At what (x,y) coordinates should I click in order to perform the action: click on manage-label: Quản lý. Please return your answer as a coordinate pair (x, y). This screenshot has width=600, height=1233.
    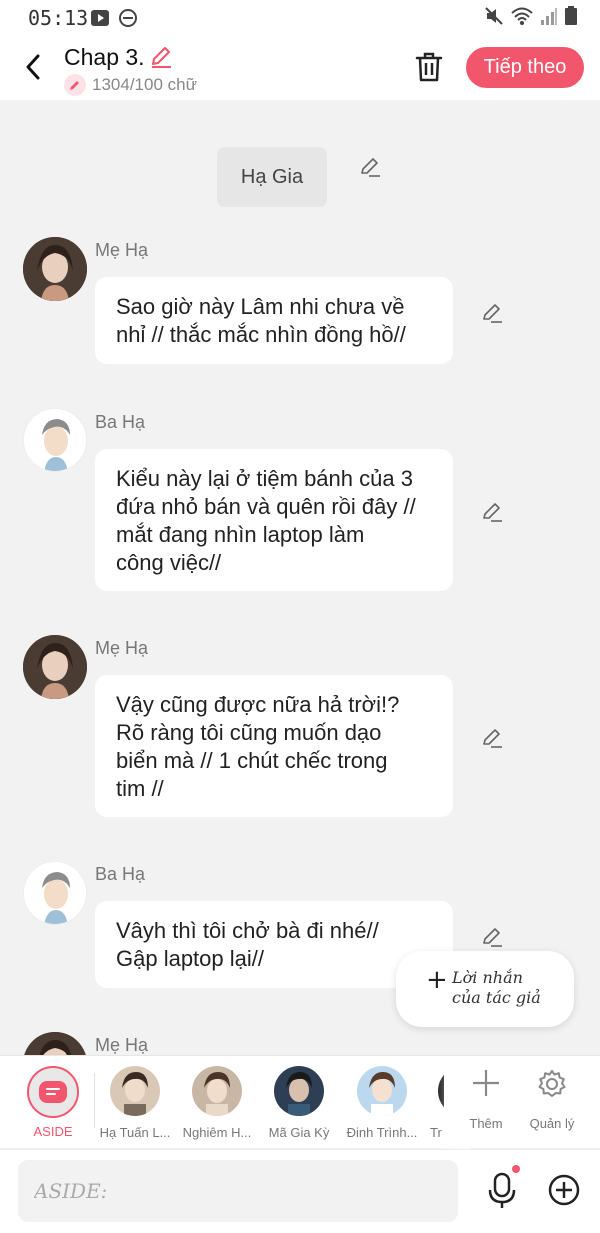
    Looking at the image, I should click on (552, 1123).